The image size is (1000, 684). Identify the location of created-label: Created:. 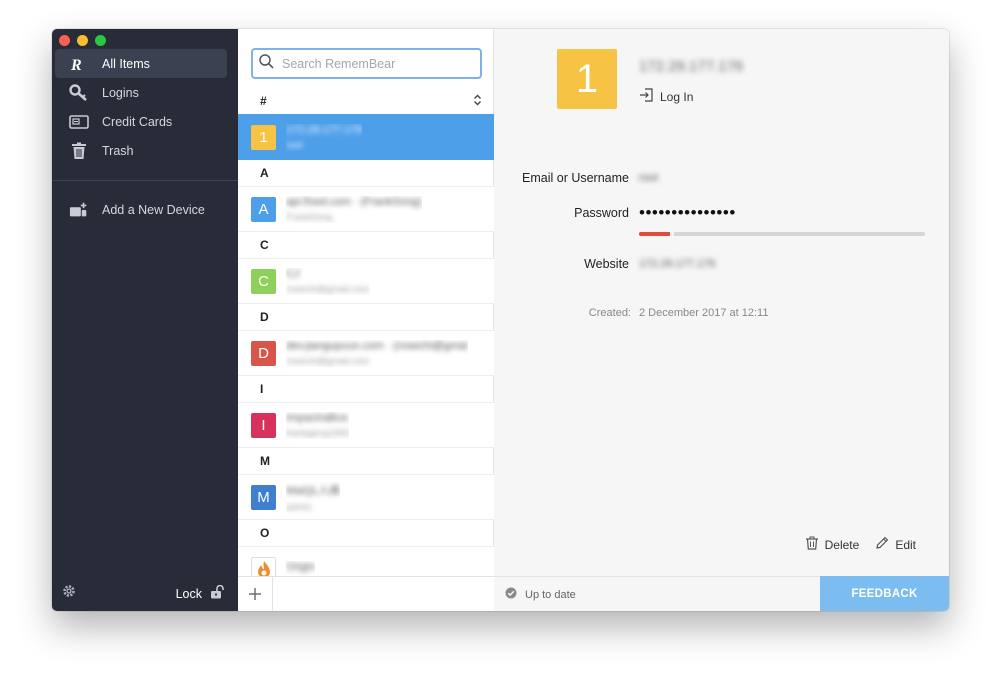
(609, 313).